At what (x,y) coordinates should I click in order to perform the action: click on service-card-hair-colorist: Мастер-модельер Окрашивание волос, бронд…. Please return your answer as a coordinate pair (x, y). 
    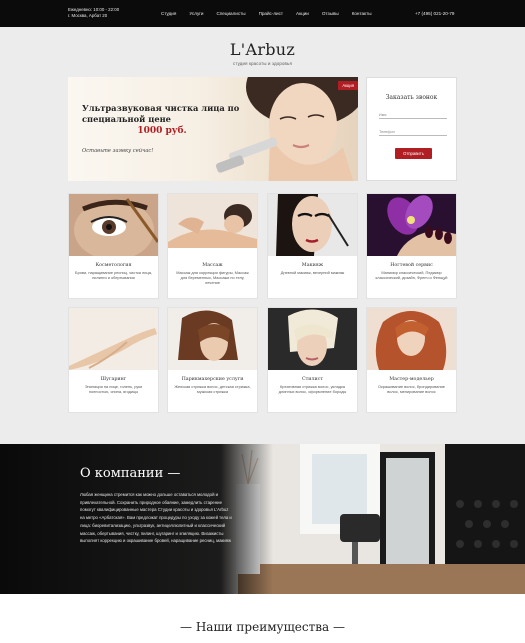
    Looking at the image, I should click on (411, 360).